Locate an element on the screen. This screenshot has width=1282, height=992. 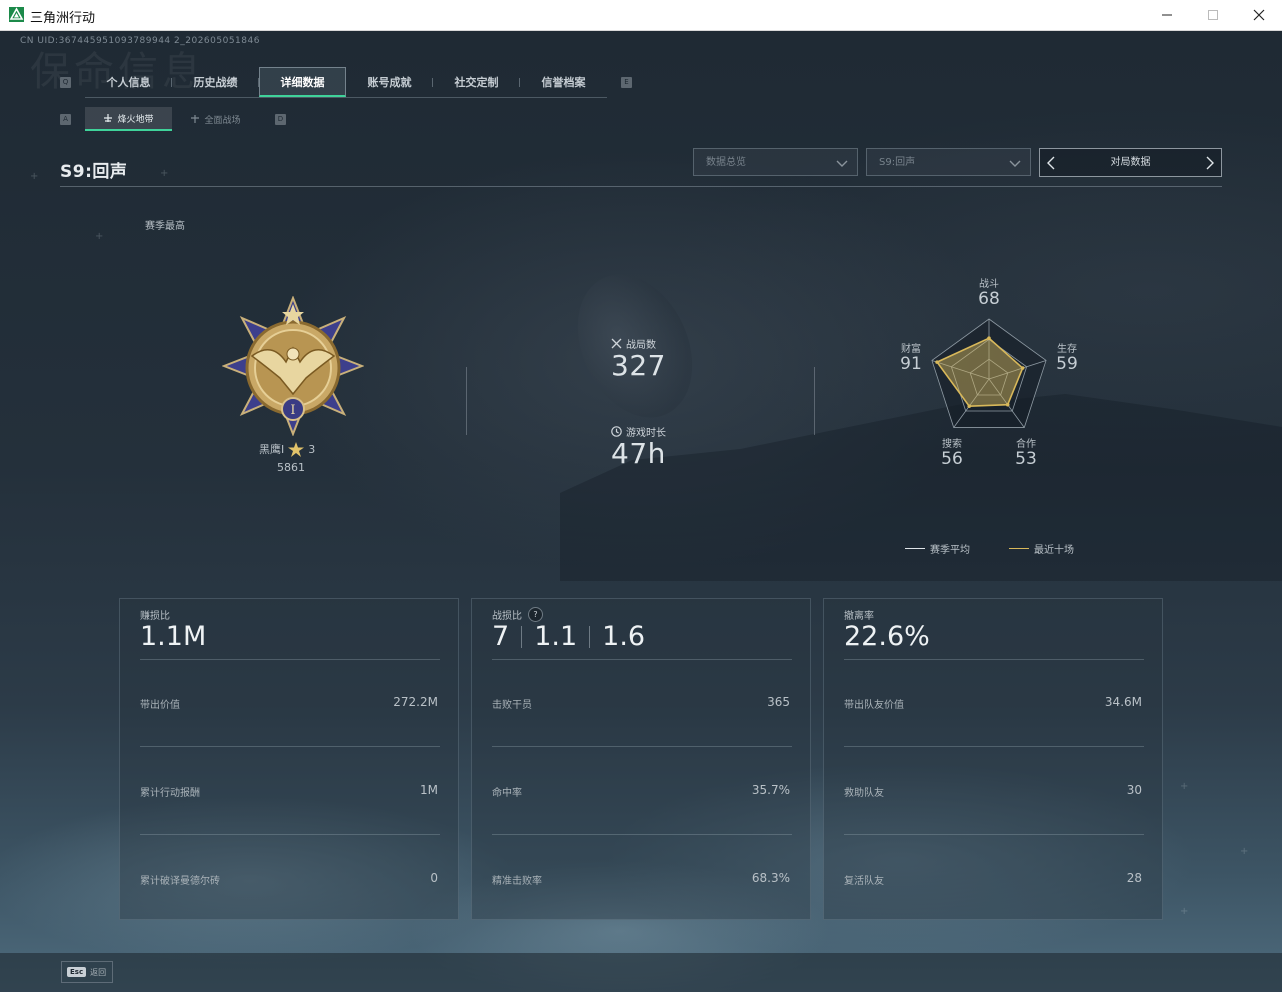
header-divider is located at coordinates (641, 186).